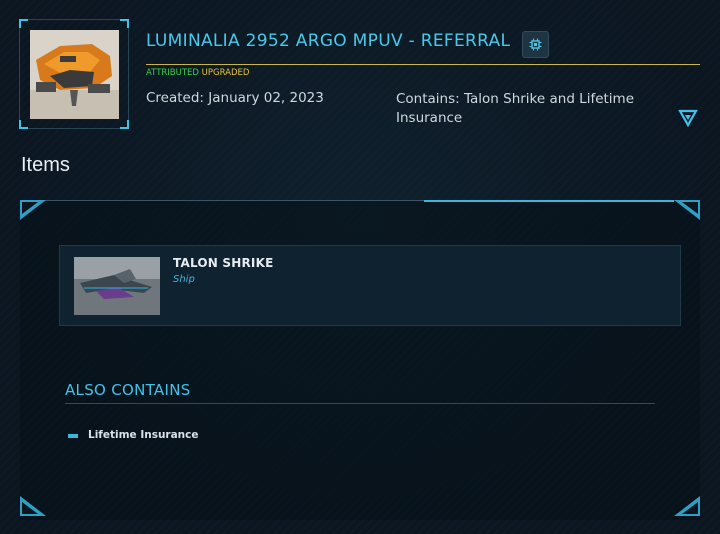 The image size is (720, 534). What do you see at coordinates (235, 98) in the screenshot?
I see `created-date: Created: January 02, 2023` at bounding box center [235, 98].